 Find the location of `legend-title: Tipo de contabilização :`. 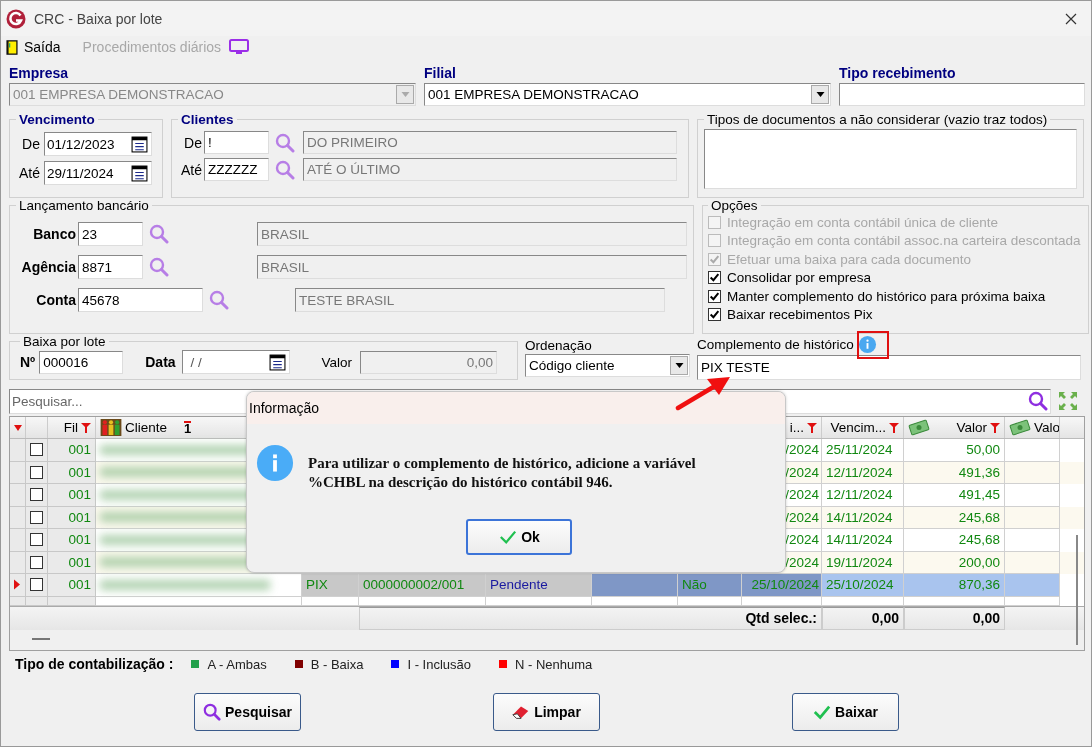

legend-title: Tipo de contabilização : is located at coordinates (94, 664).